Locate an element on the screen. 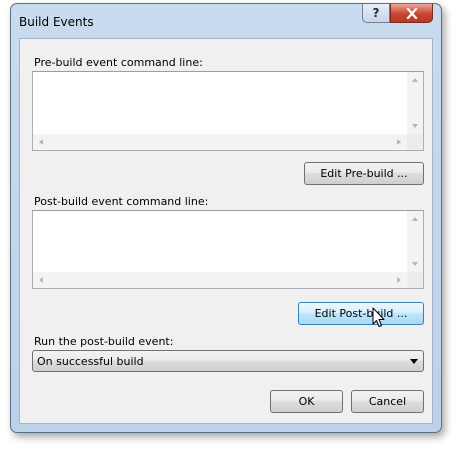 This screenshot has width=462, height=450. postbuild-horizontal-scrollbar is located at coordinates (220, 280).